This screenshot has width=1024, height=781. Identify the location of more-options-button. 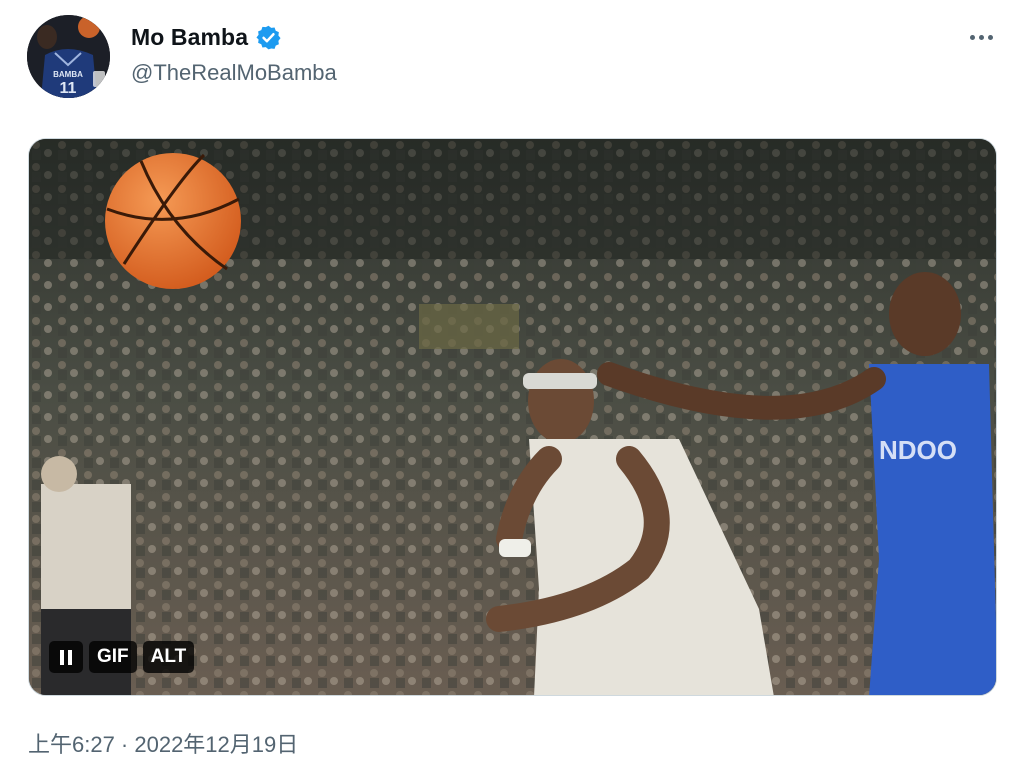
(981, 37).